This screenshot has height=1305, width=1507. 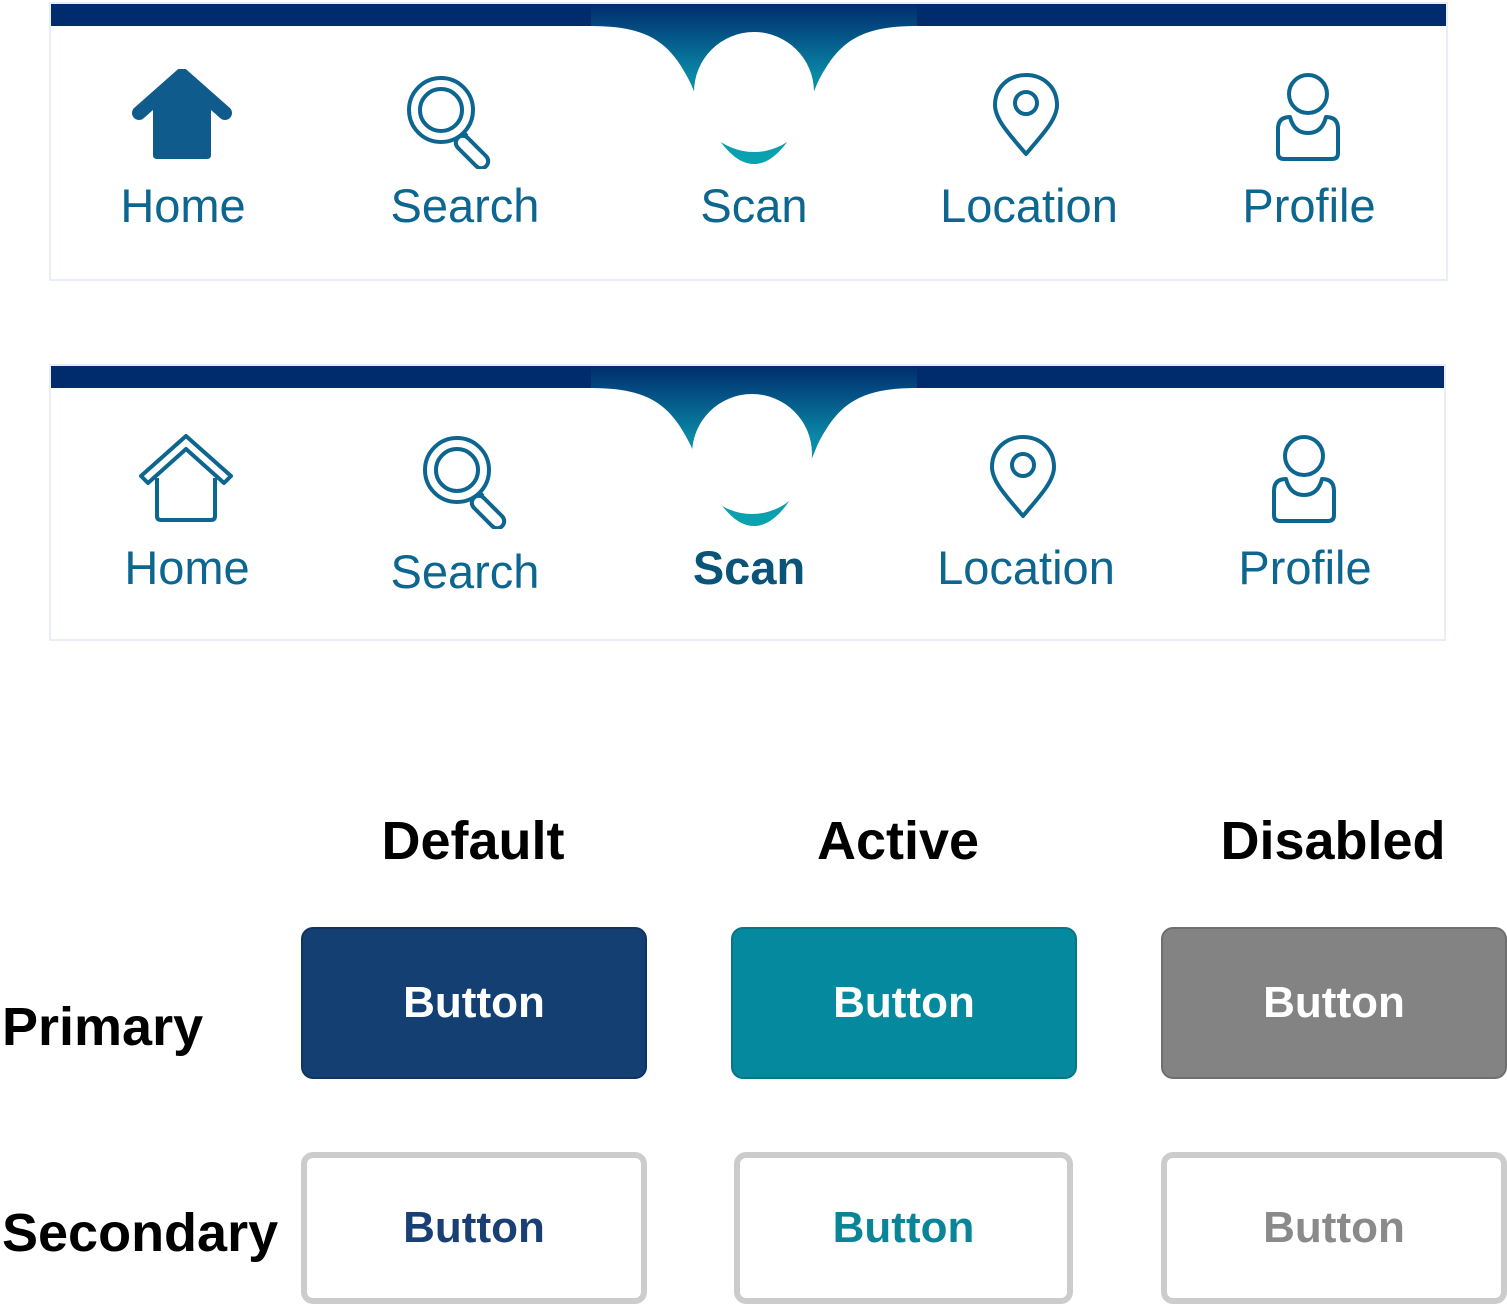 What do you see at coordinates (1333, 841) in the screenshot?
I see `column-header-disabled: Disabled` at bounding box center [1333, 841].